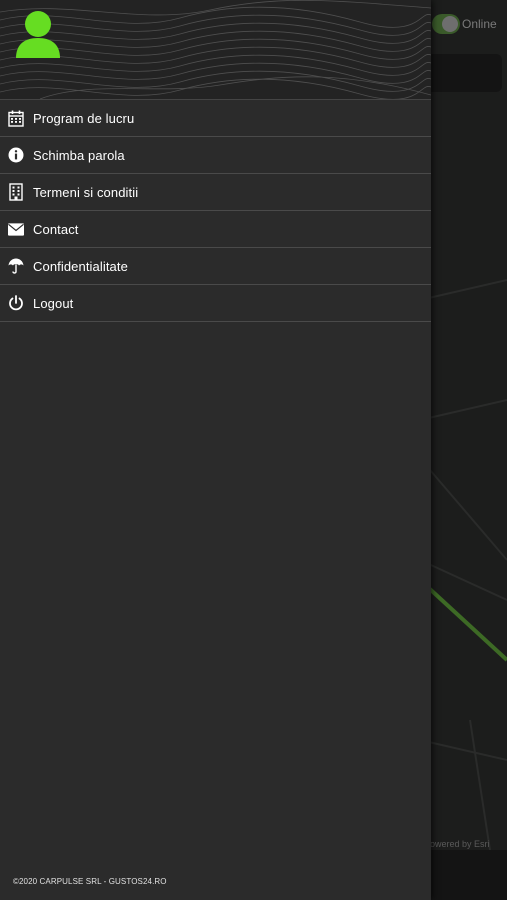  What do you see at coordinates (84, 118) in the screenshot?
I see `menu-item-label: Program de lucru` at bounding box center [84, 118].